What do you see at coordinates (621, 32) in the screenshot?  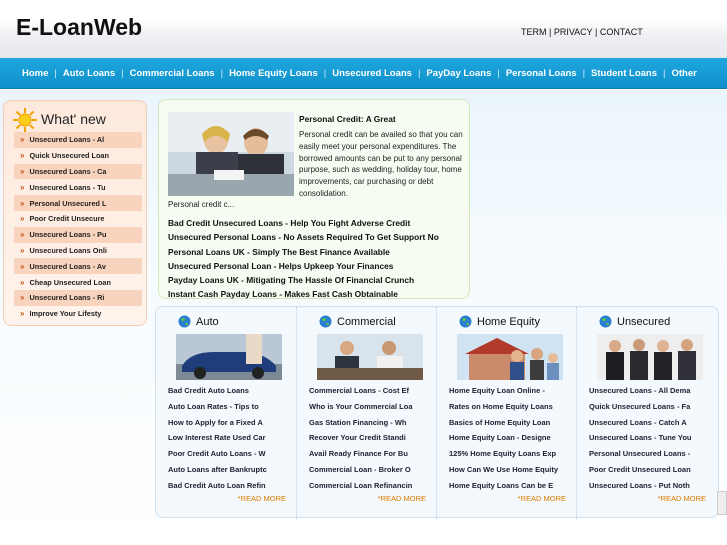 I see `contact-link: CONTACT` at bounding box center [621, 32].